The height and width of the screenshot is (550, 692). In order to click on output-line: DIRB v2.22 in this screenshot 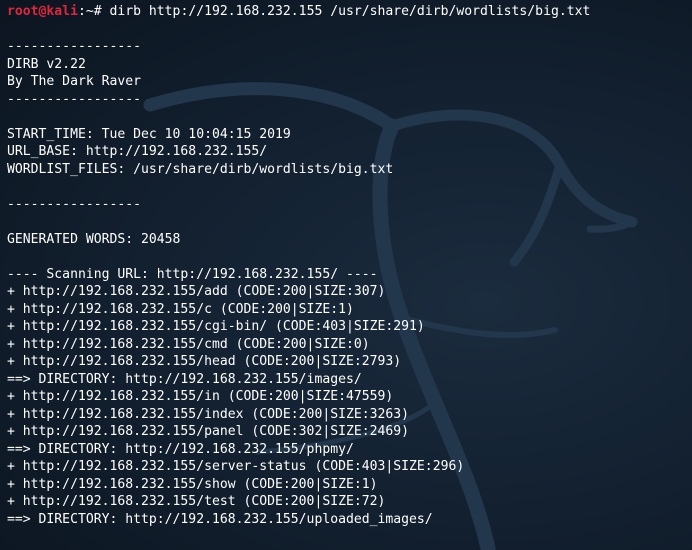, I will do `click(46, 64)`.